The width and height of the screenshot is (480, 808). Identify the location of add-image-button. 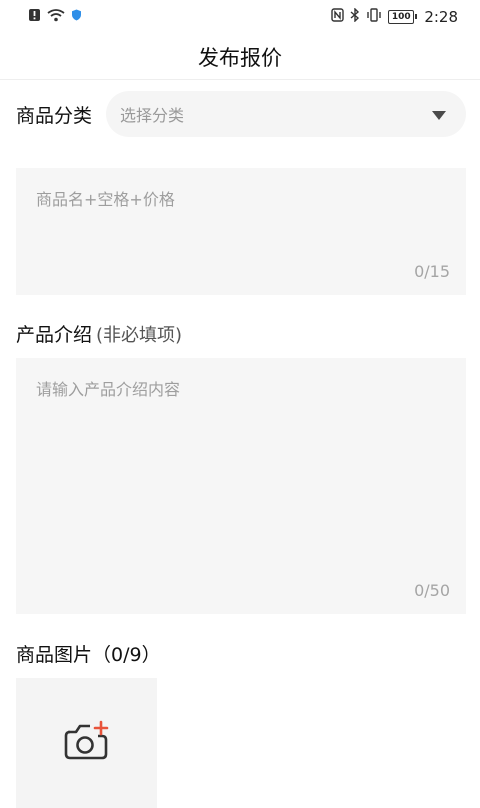
(86, 743).